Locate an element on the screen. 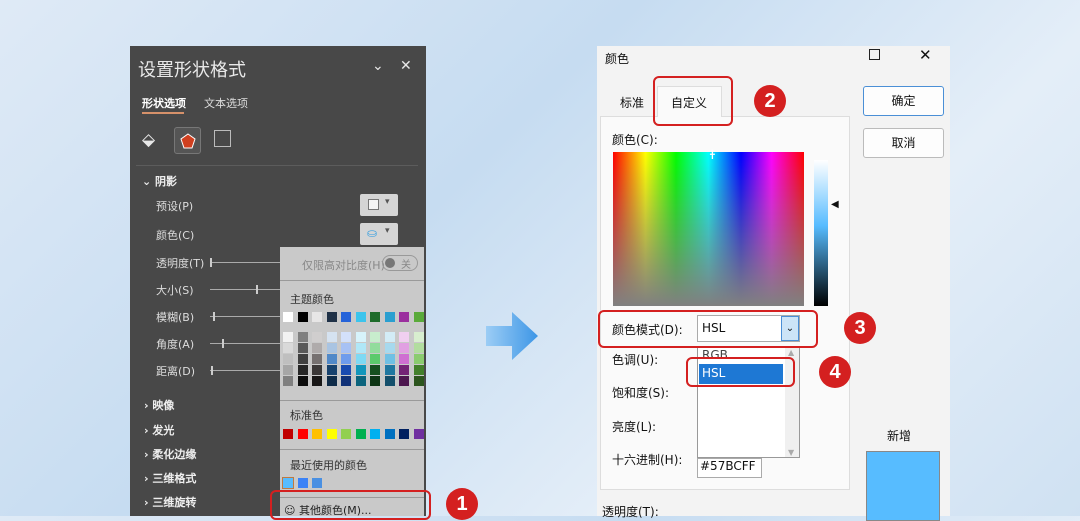 The width and height of the screenshot is (1080, 521). section-3d-rotation: › 三维旋转 is located at coordinates (170, 502).